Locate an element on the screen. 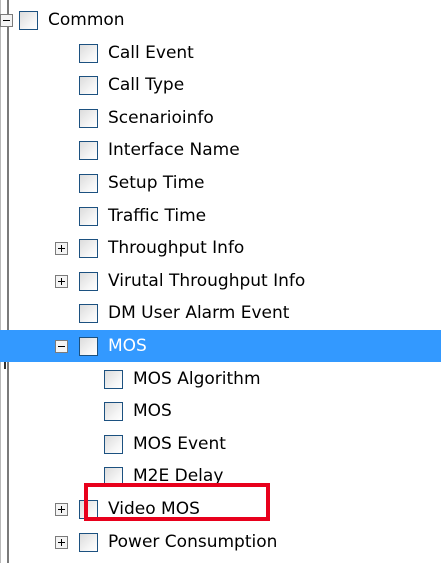 This screenshot has height=563, width=441. tree-item-label: Setup Time is located at coordinates (156, 183).